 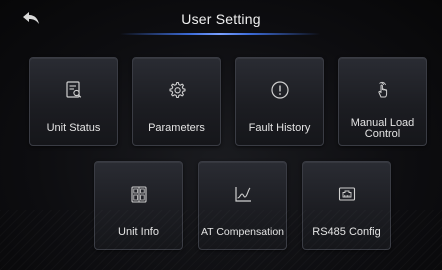 What do you see at coordinates (221, 19) in the screenshot?
I see `page-title: User Setting` at bounding box center [221, 19].